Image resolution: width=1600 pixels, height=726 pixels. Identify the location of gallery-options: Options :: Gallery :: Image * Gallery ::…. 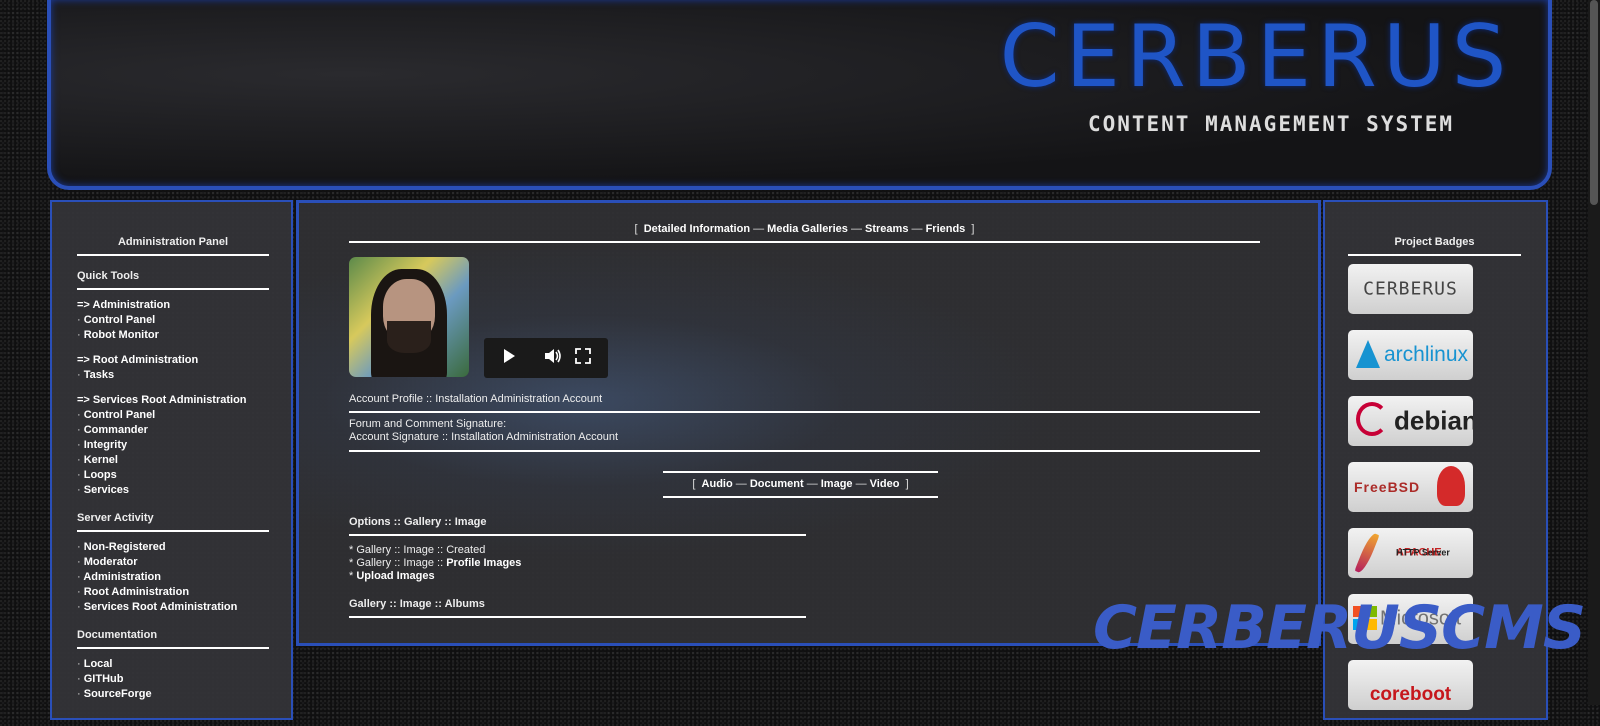
(577, 549).